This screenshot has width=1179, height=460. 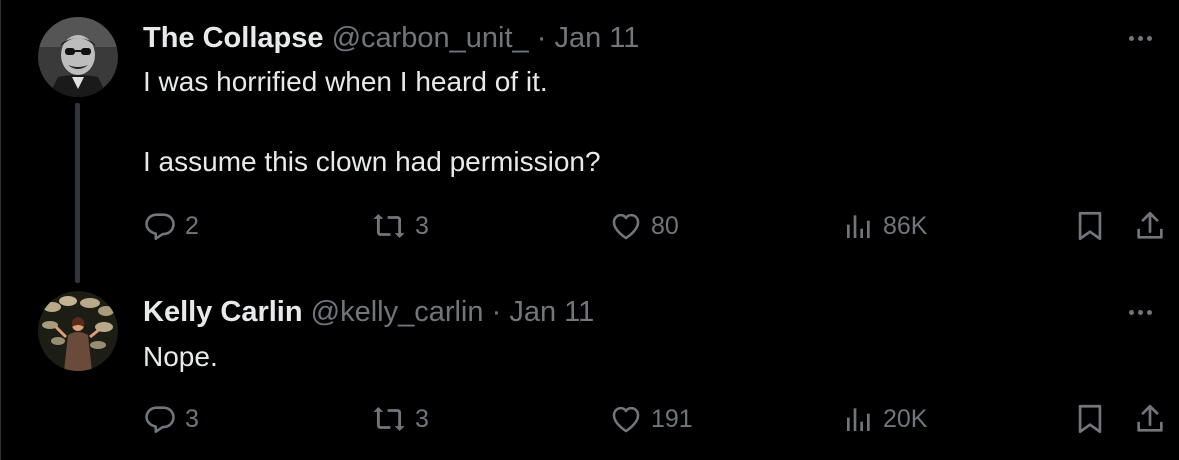 I want to click on tweet-actions: 2 3 80 86K, so click(x=590, y=226).